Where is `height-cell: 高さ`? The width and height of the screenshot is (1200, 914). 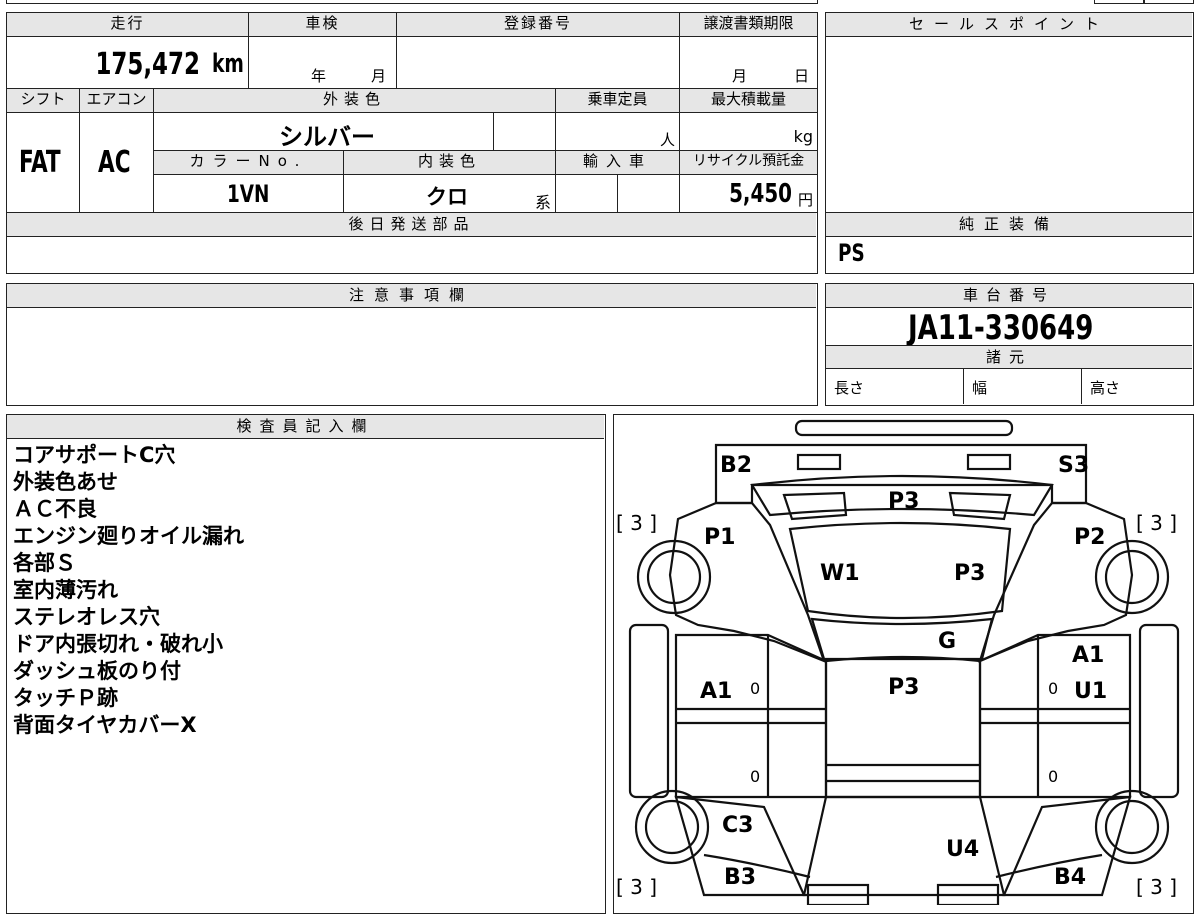 height-cell: 高さ is located at coordinates (1137, 386).